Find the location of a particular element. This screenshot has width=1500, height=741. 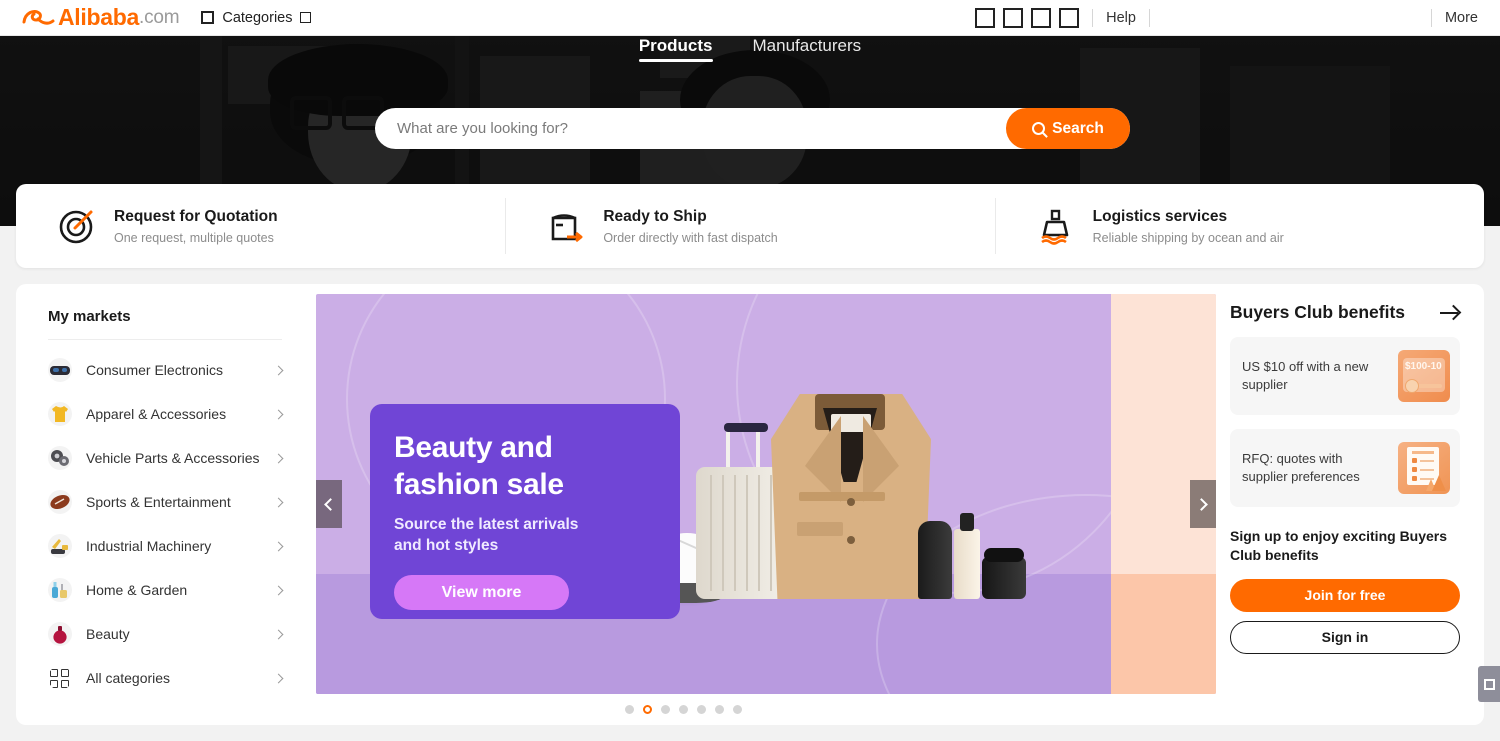

service-subtitle: One request, multiple quotes is located at coordinates (194, 237).